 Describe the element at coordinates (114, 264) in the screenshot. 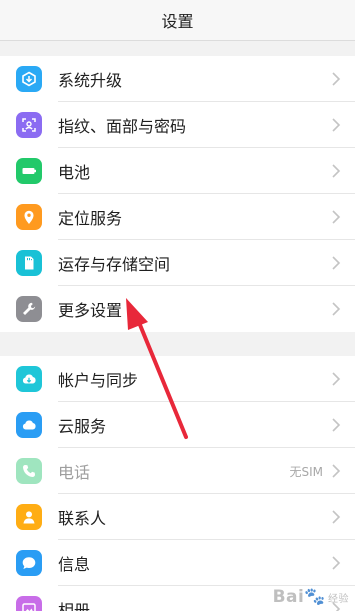

I see `settings-item-label: 运存与存储空间` at that location.